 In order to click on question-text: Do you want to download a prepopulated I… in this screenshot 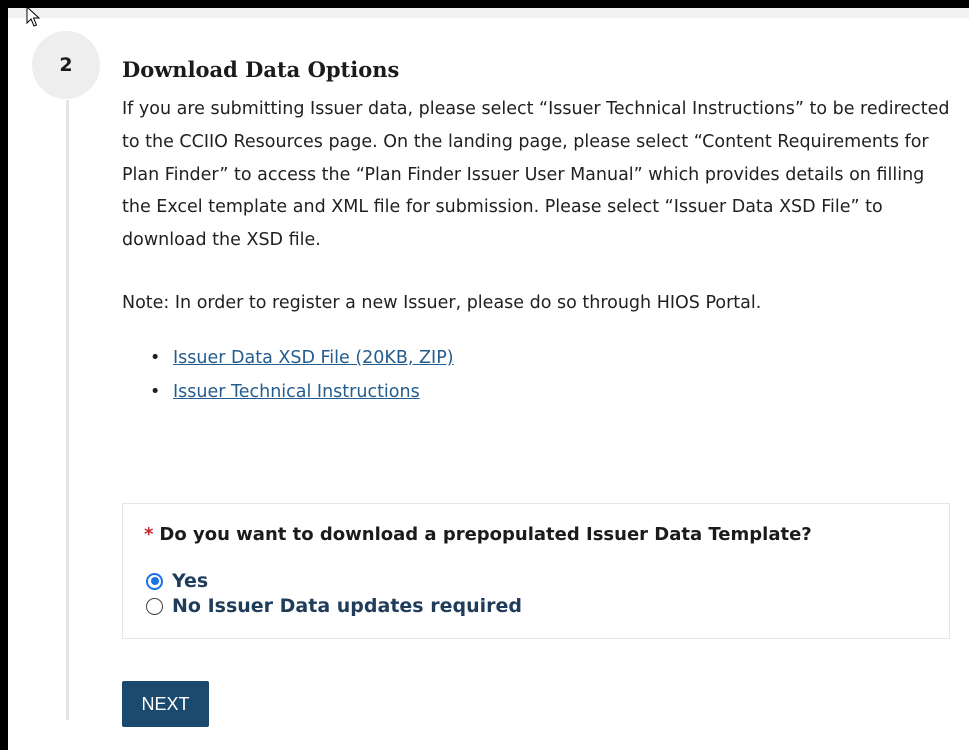, I will do `click(485, 534)`.